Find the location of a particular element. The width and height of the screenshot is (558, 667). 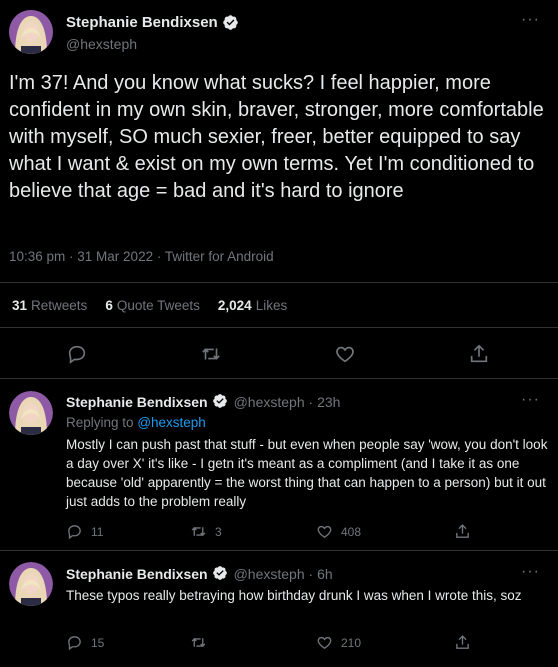

reply-header: Stephanie Bendixsen @hexsteph · 6h is located at coordinates (199, 573).